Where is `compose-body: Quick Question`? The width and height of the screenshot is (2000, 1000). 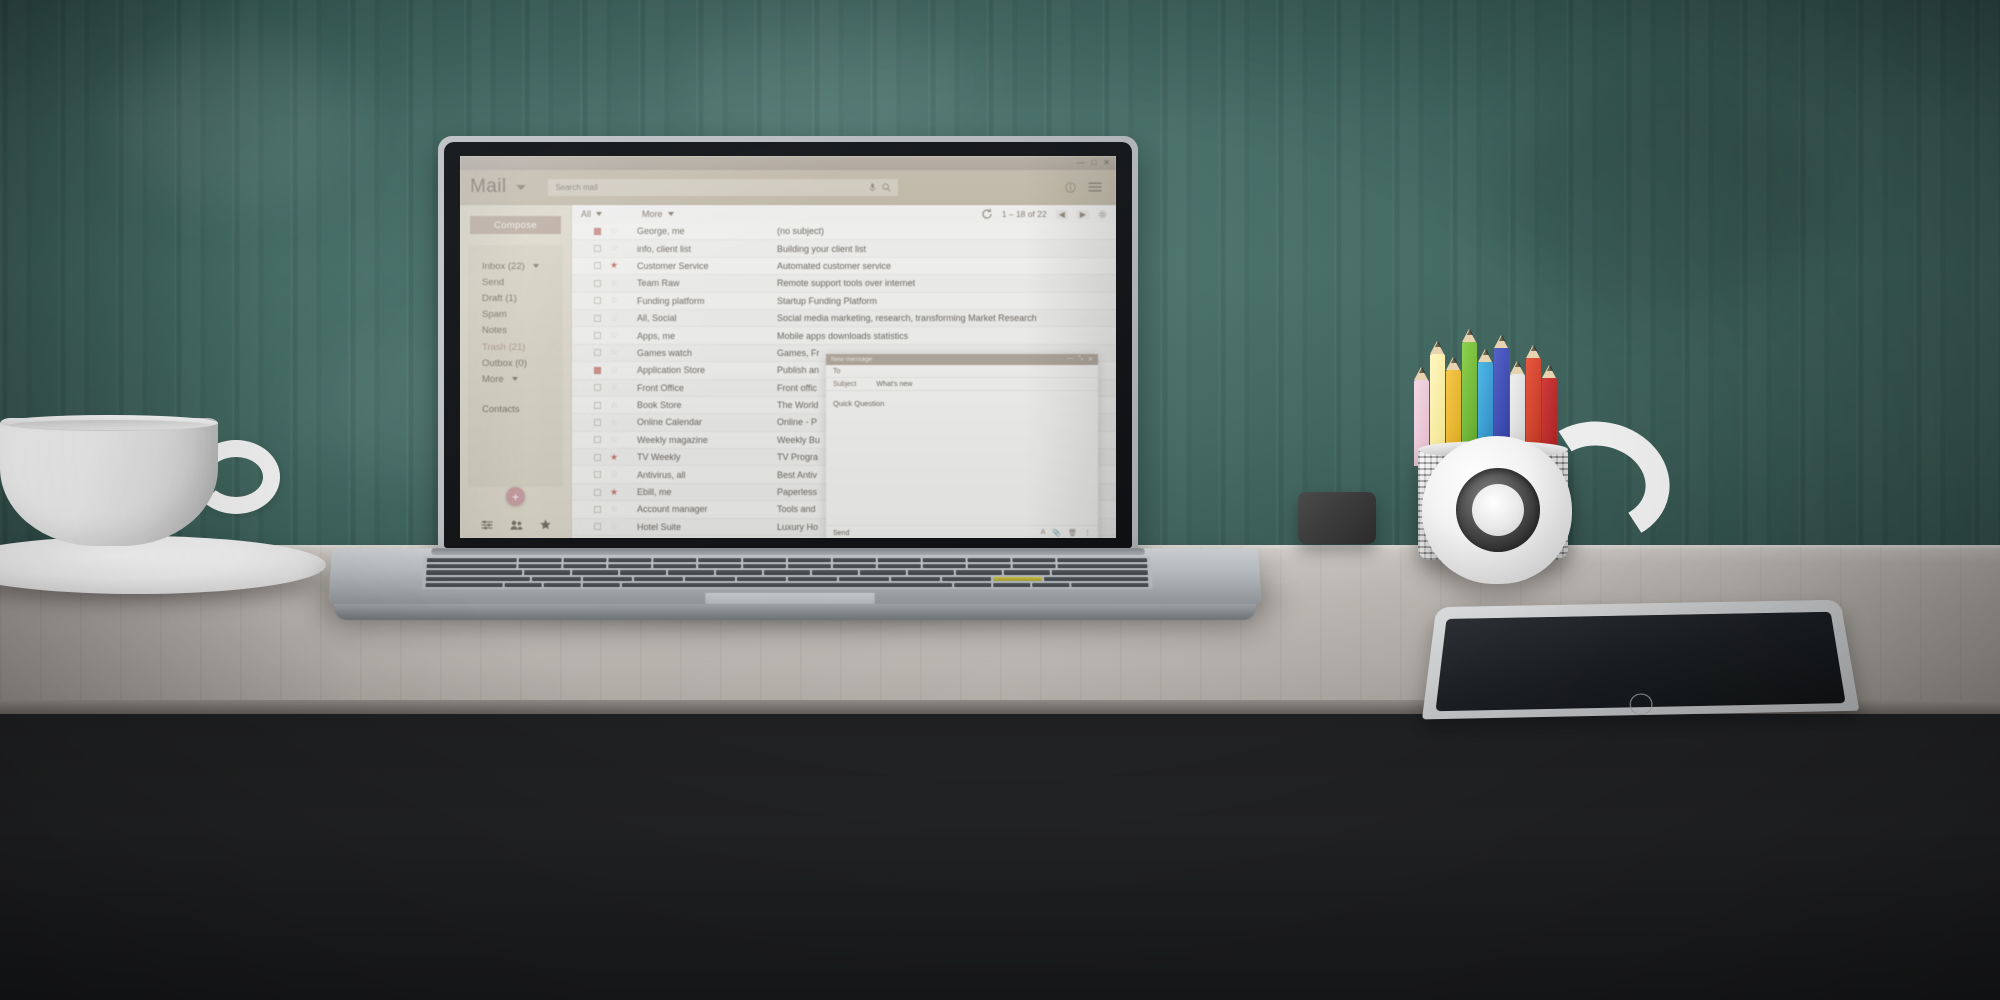 compose-body: Quick Question is located at coordinates (962, 458).